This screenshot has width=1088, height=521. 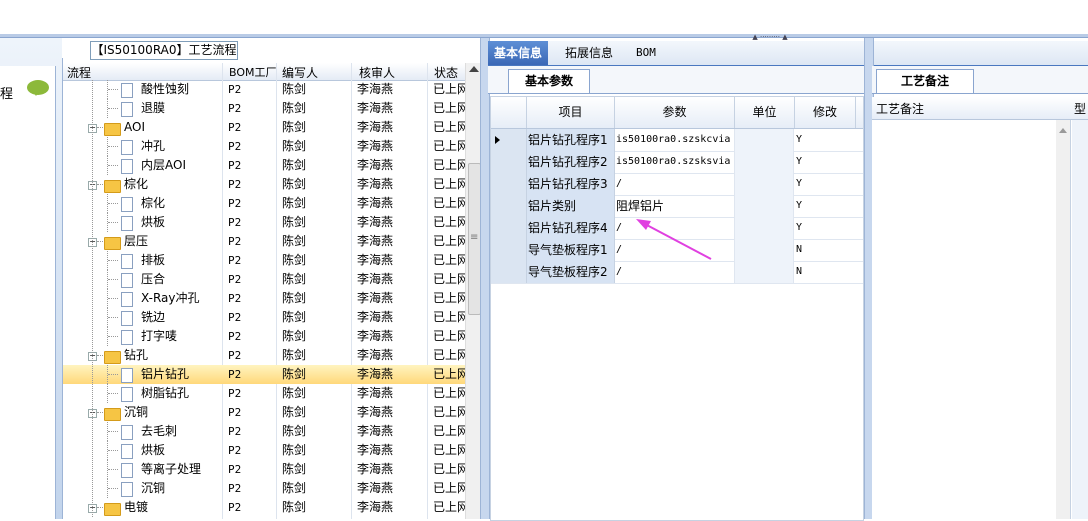 What do you see at coordinates (264, 165) in the screenshot?
I see `tree-item-row: 内层AOI P2 陈剑 李海燕 已上网` at bounding box center [264, 165].